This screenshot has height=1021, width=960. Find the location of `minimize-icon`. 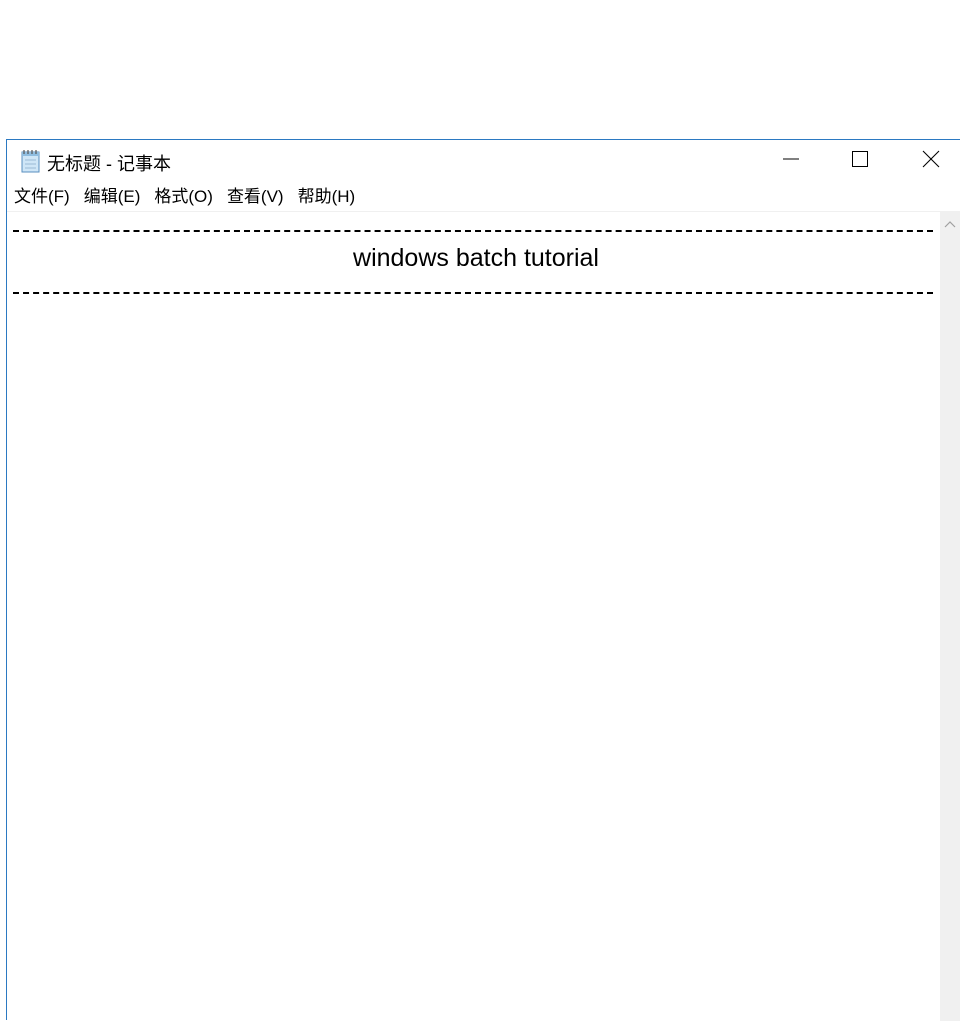

minimize-icon is located at coordinates (791, 161).